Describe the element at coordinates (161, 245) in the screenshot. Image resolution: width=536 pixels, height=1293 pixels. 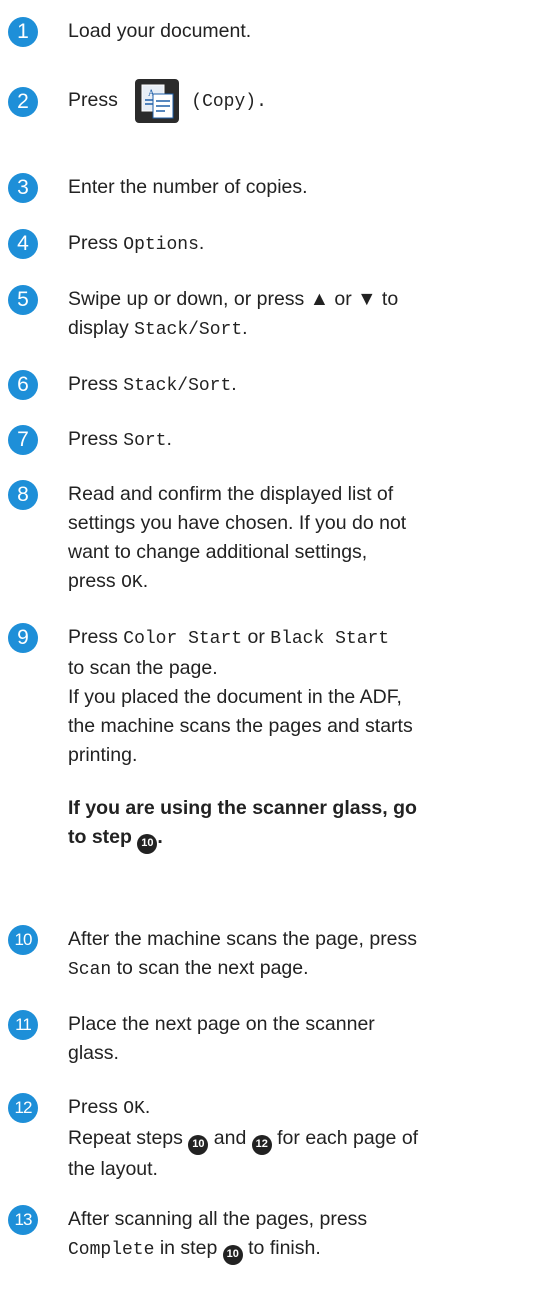
I see `ui-label: Options` at that location.